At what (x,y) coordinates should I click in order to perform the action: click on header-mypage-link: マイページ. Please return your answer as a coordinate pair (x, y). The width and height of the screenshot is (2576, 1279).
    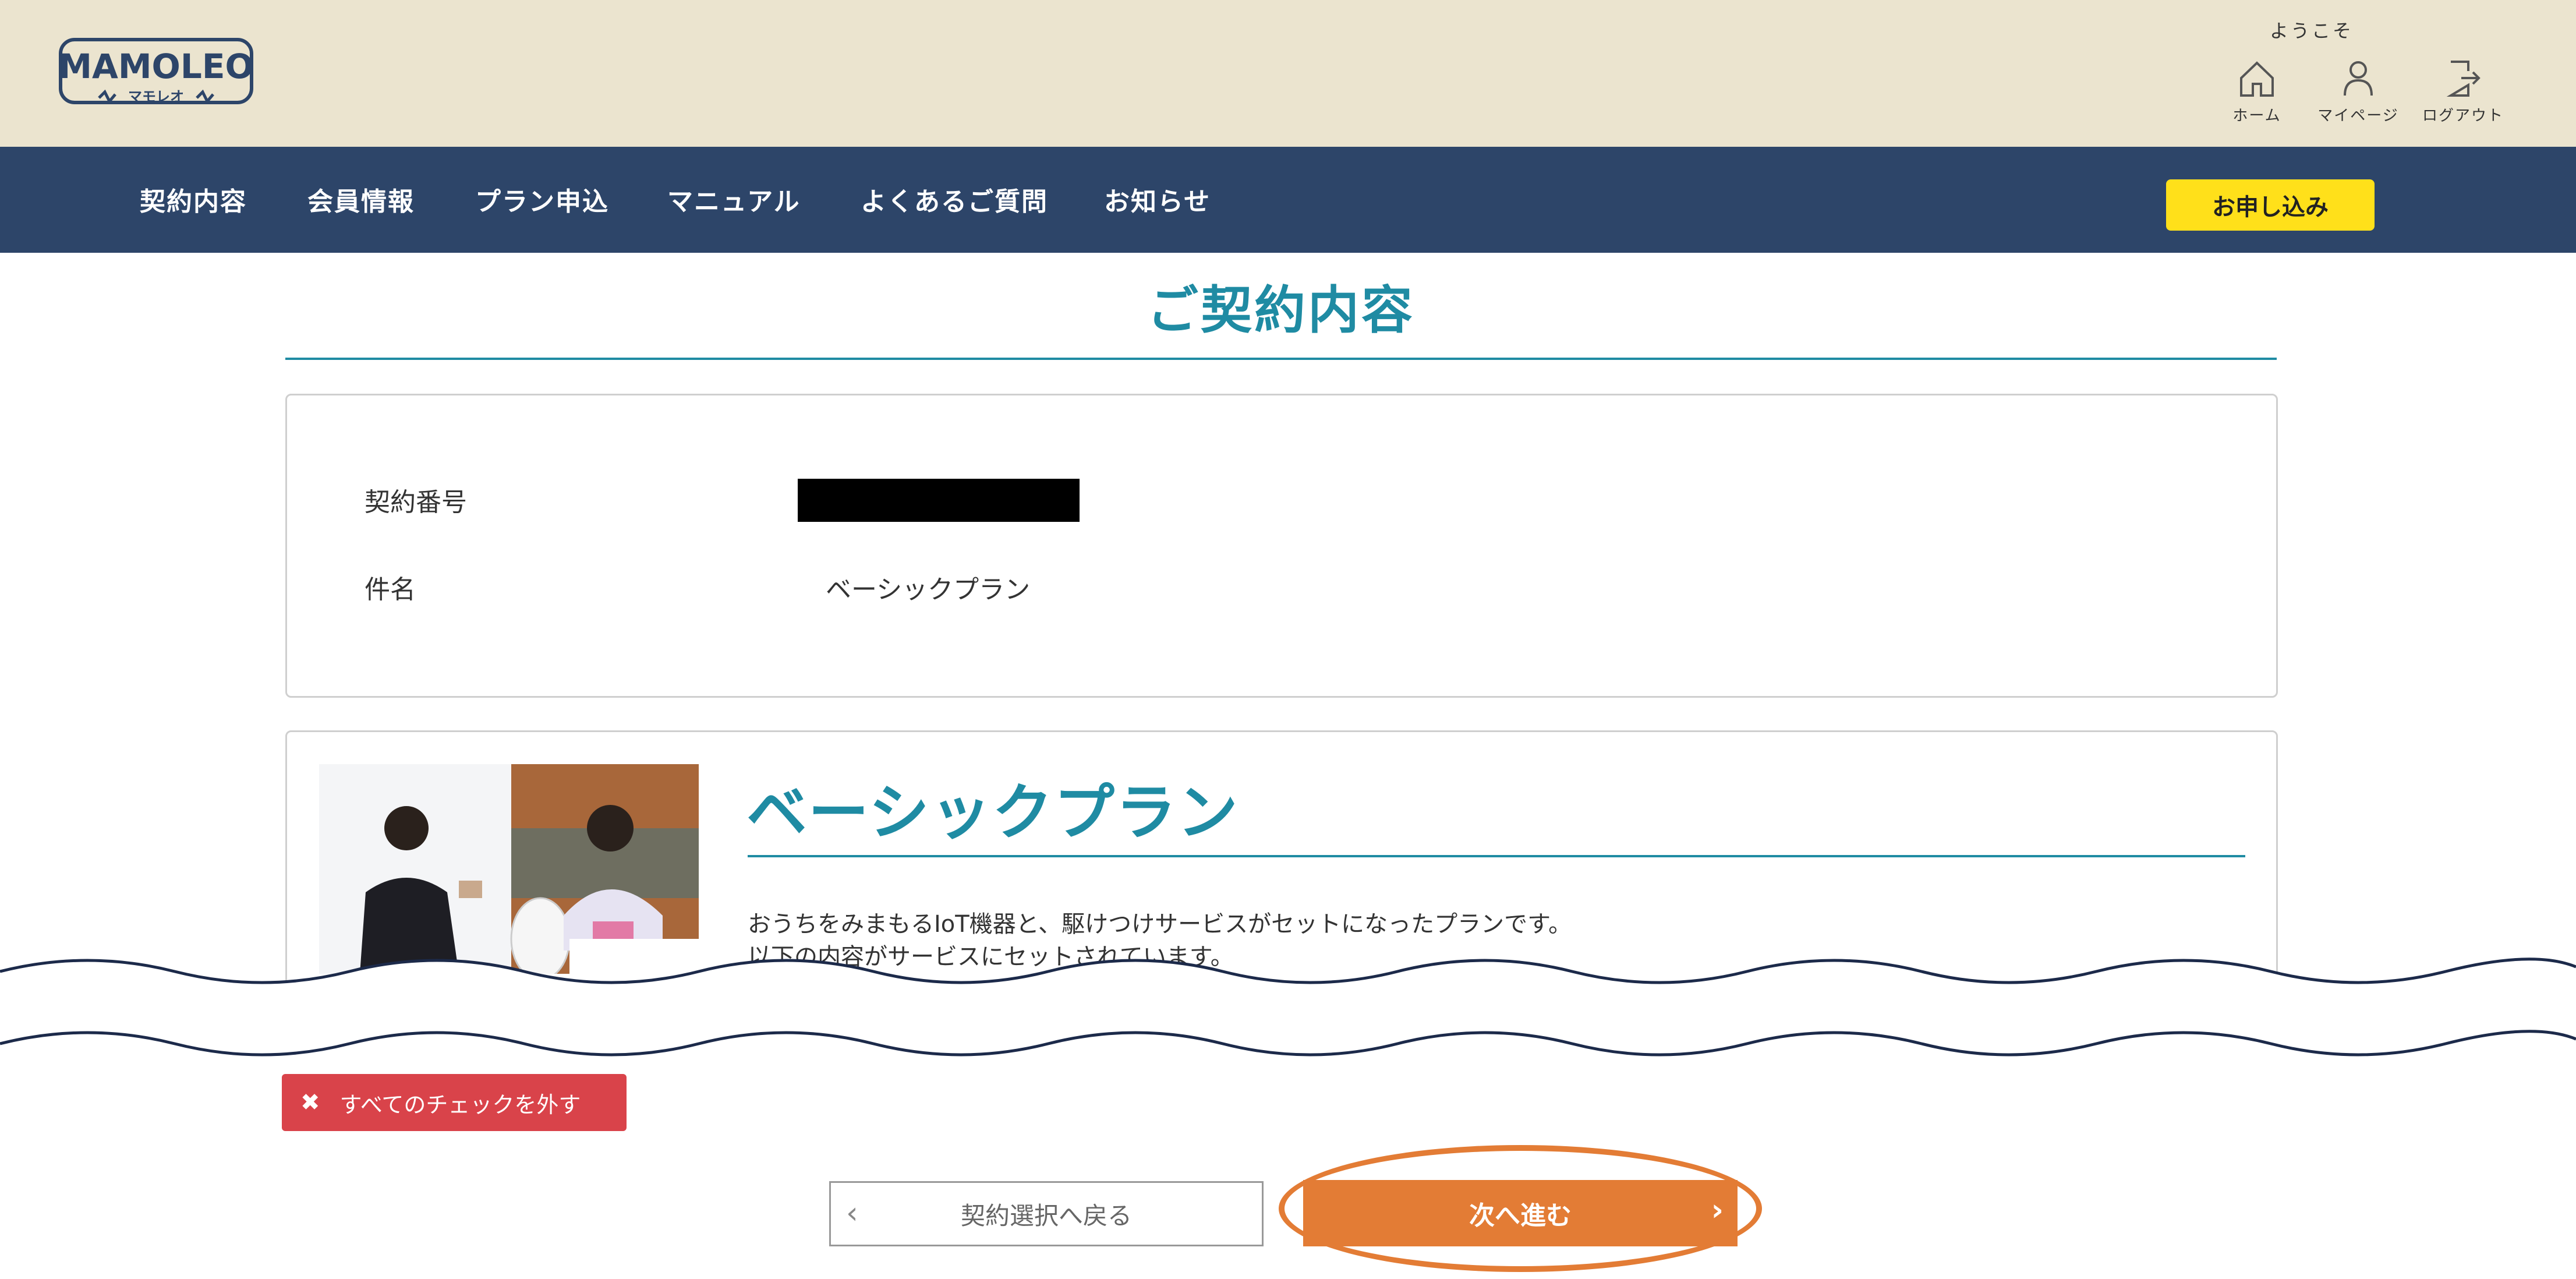
    Looking at the image, I should click on (2358, 91).